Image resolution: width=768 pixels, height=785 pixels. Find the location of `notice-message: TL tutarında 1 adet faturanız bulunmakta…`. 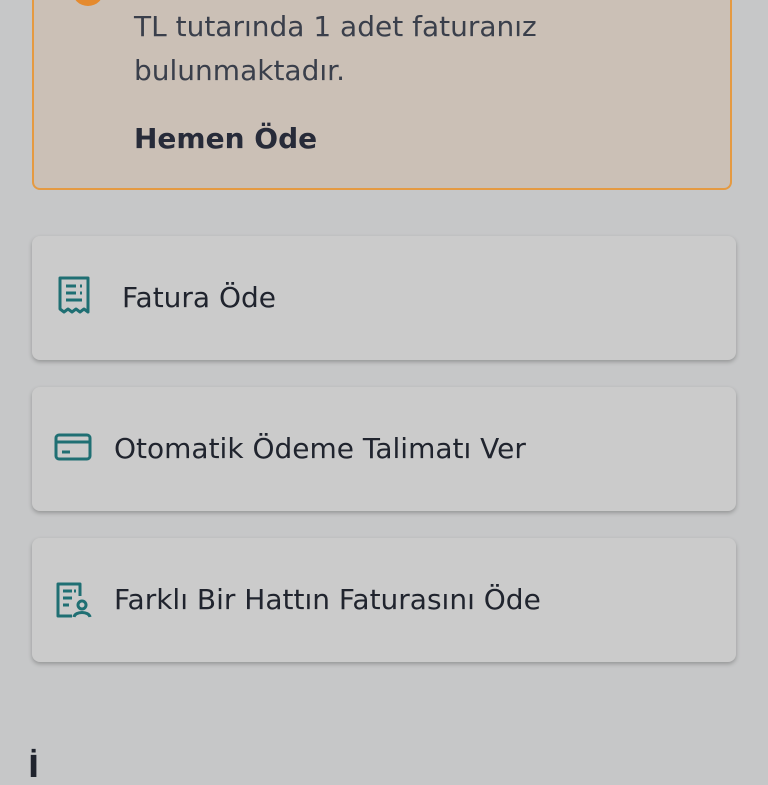

notice-message: TL tutarında 1 adet faturanız bulunmakta… is located at coordinates (414, 49).